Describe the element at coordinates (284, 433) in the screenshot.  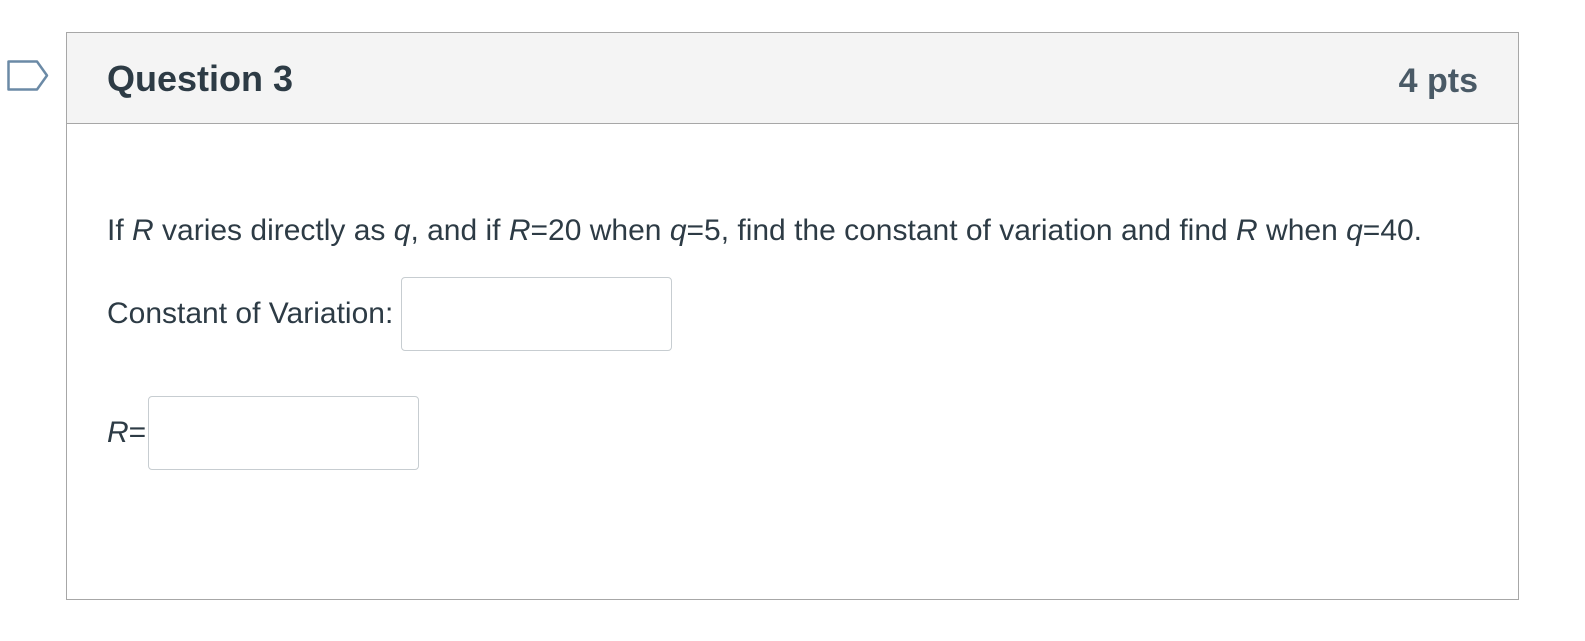
I see `r-value-input` at that location.